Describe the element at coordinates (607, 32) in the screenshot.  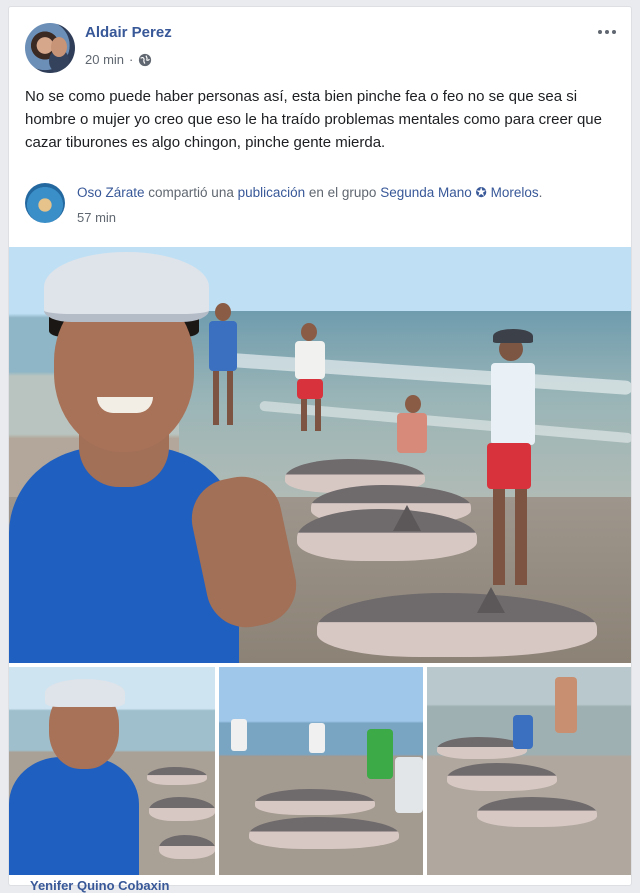
I see `more-options-icon` at that location.